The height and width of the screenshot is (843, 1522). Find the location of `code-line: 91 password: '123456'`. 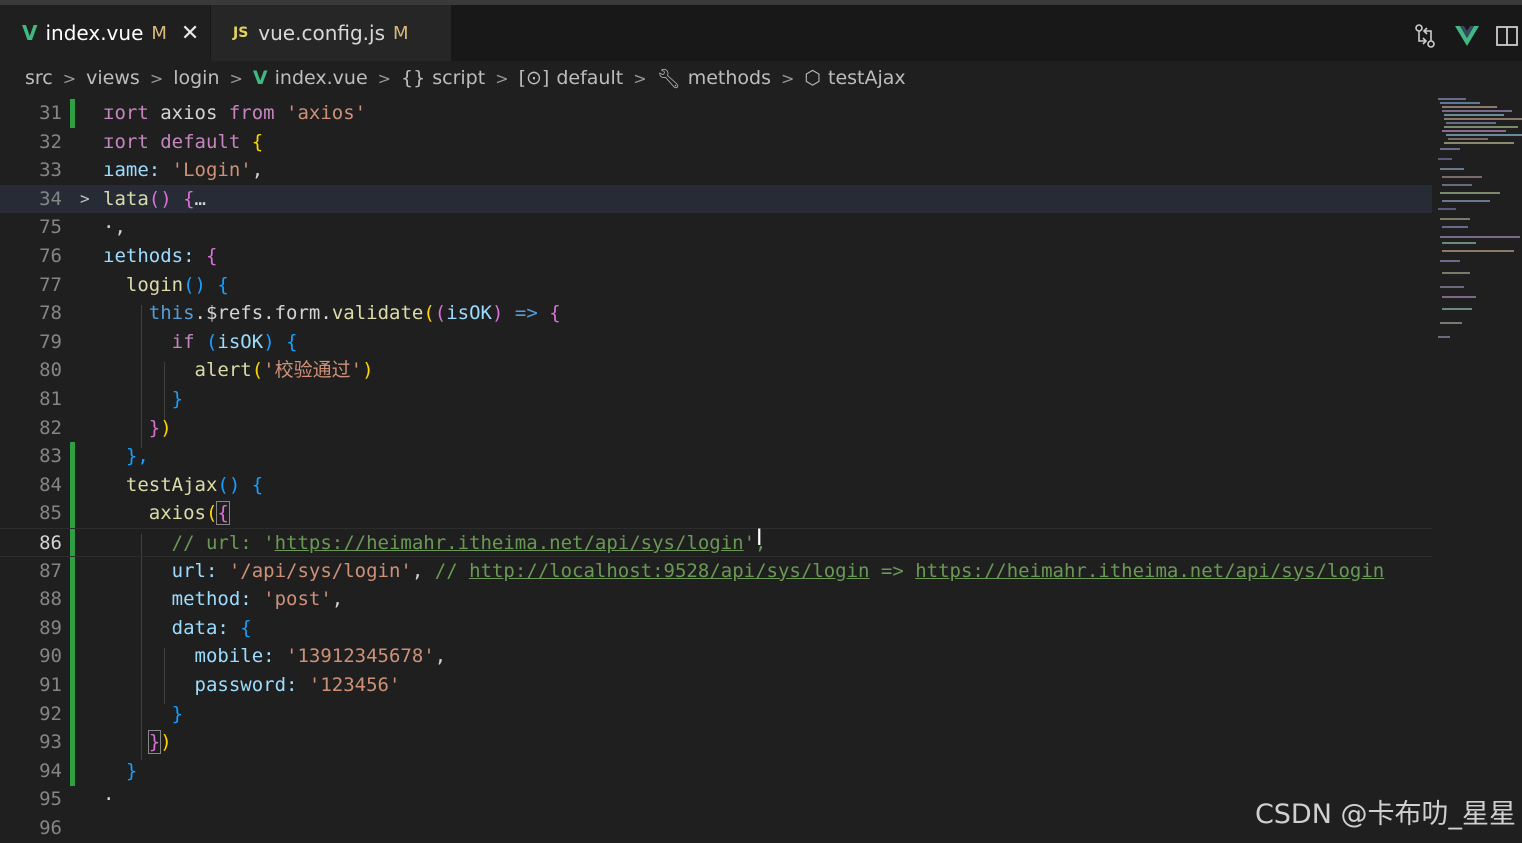

code-line: 91 password: '123456' is located at coordinates (220, 685).